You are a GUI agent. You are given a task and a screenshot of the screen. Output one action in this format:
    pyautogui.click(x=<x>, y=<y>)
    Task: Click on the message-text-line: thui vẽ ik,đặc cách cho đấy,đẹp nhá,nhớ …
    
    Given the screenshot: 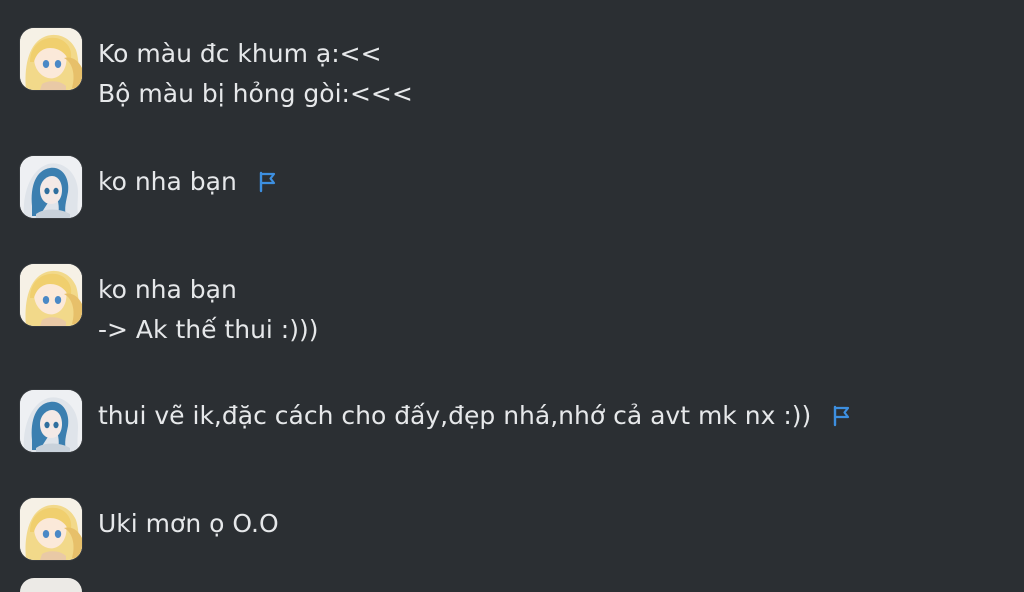 What is the action you would take?
    pyautogui.click(x=475, y=416)
    